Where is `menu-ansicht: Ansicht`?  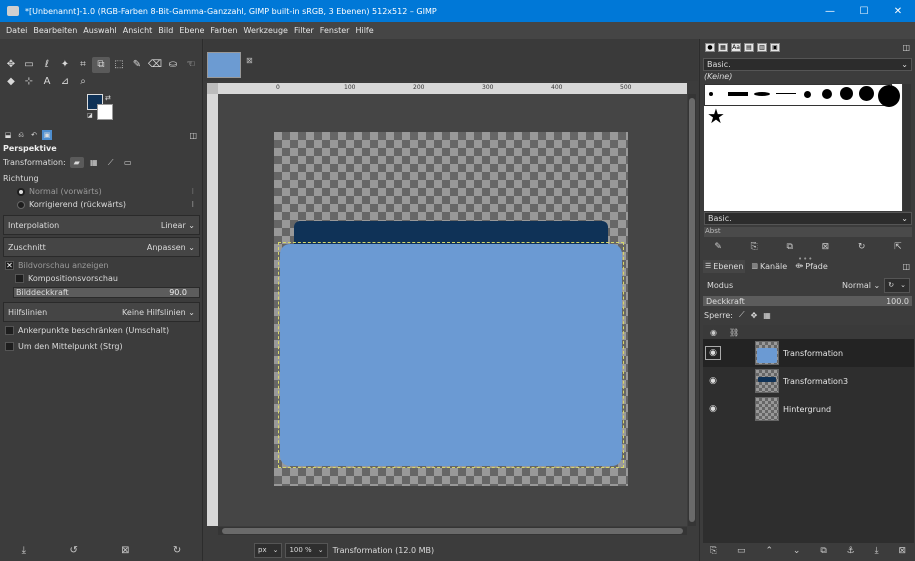
menu-ansicht: Ansicht is located at coordinates (138, 30).